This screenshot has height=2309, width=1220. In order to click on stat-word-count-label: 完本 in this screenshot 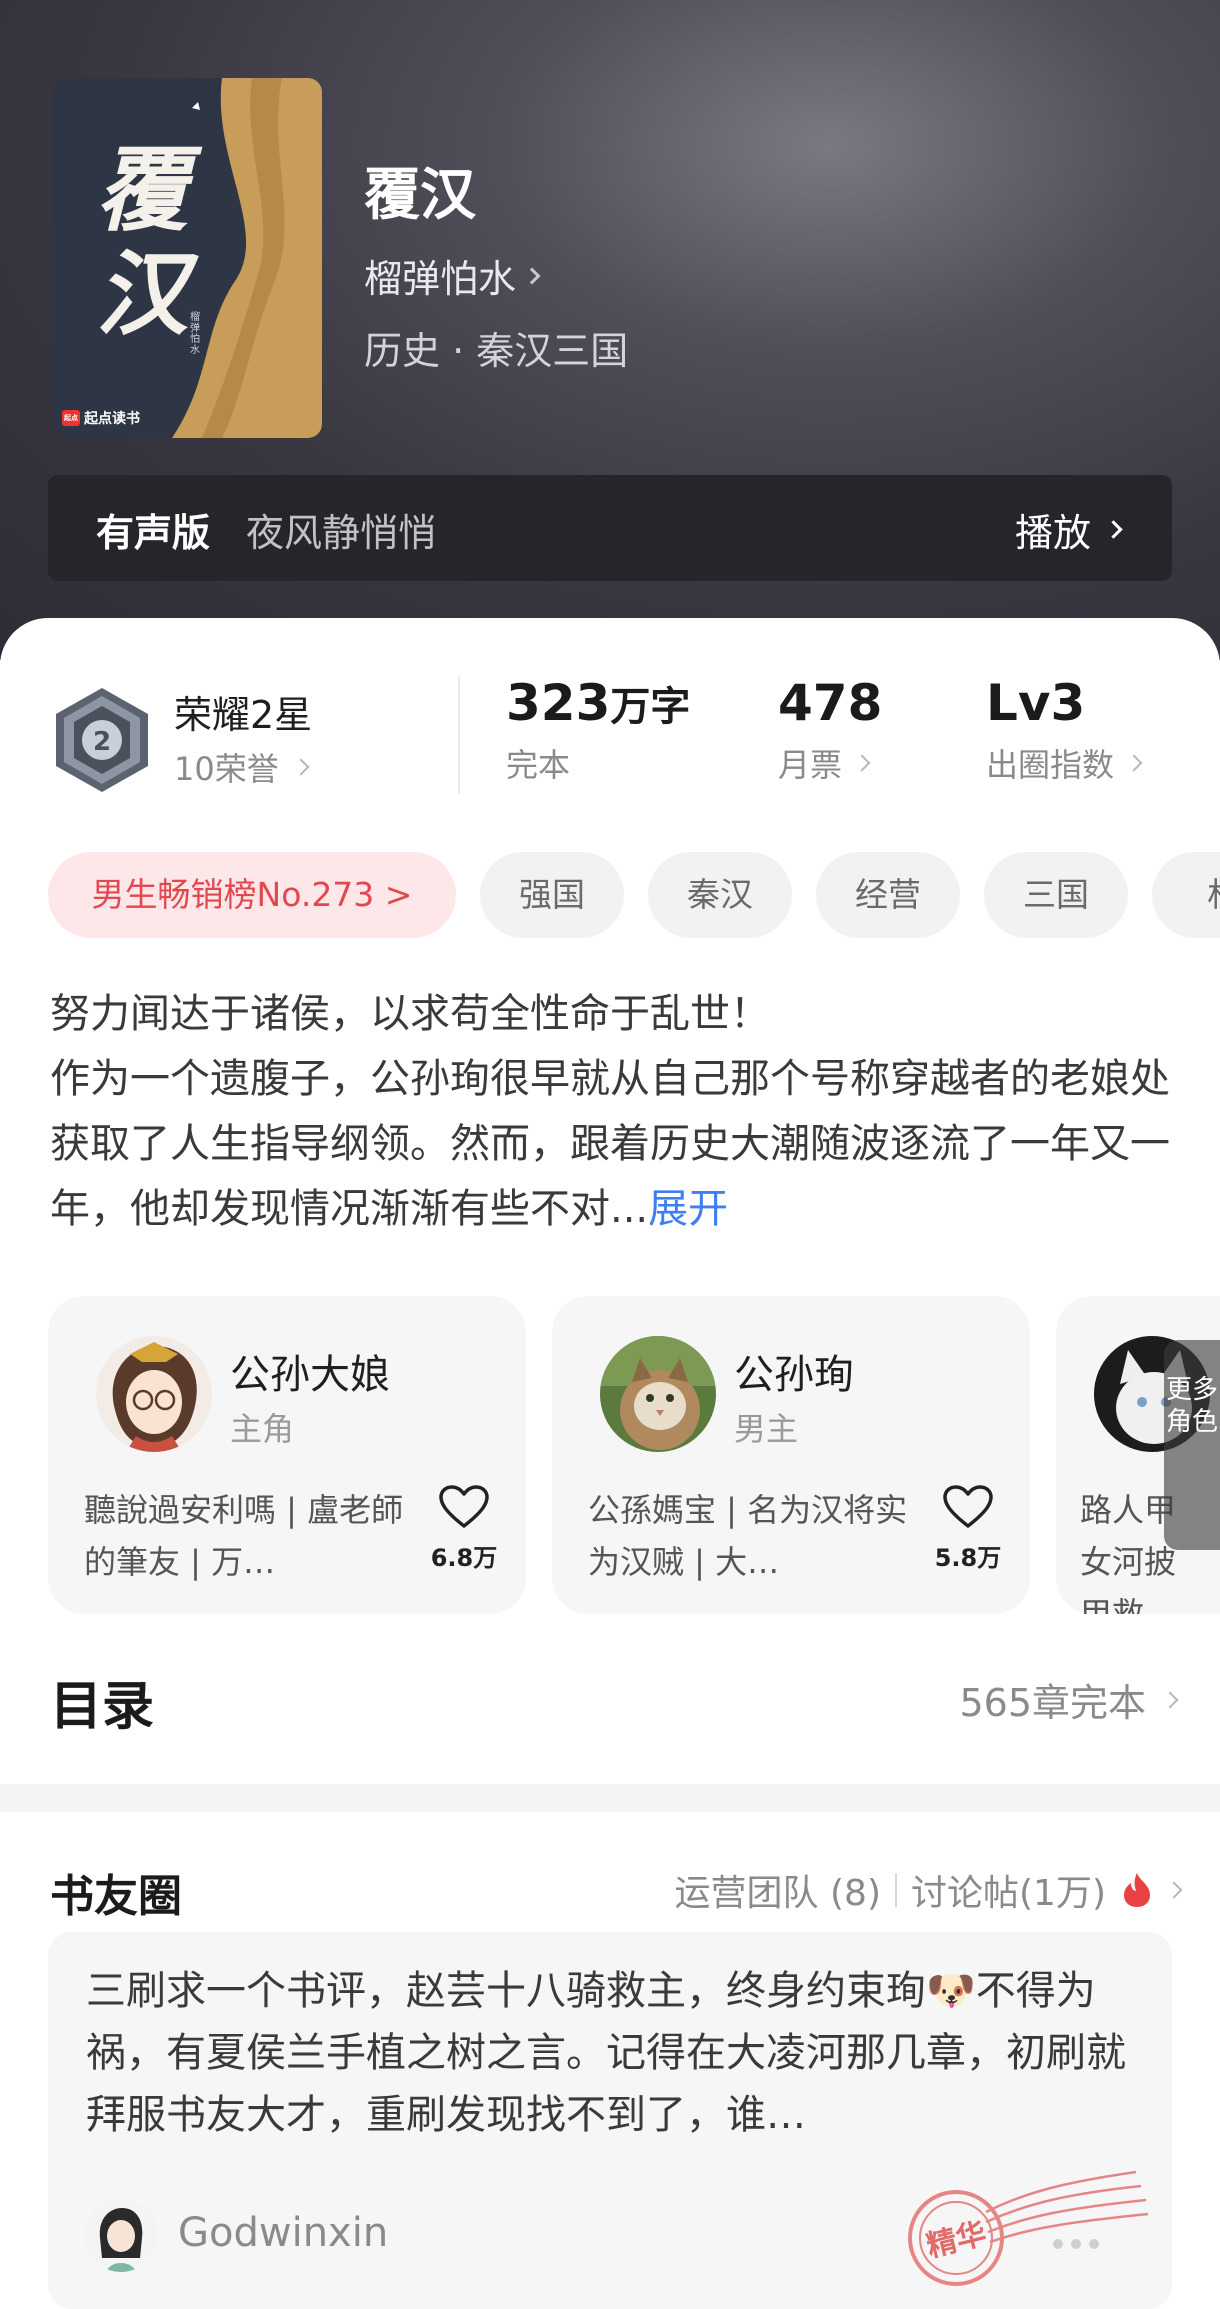, I will do `click(538, 765)`.